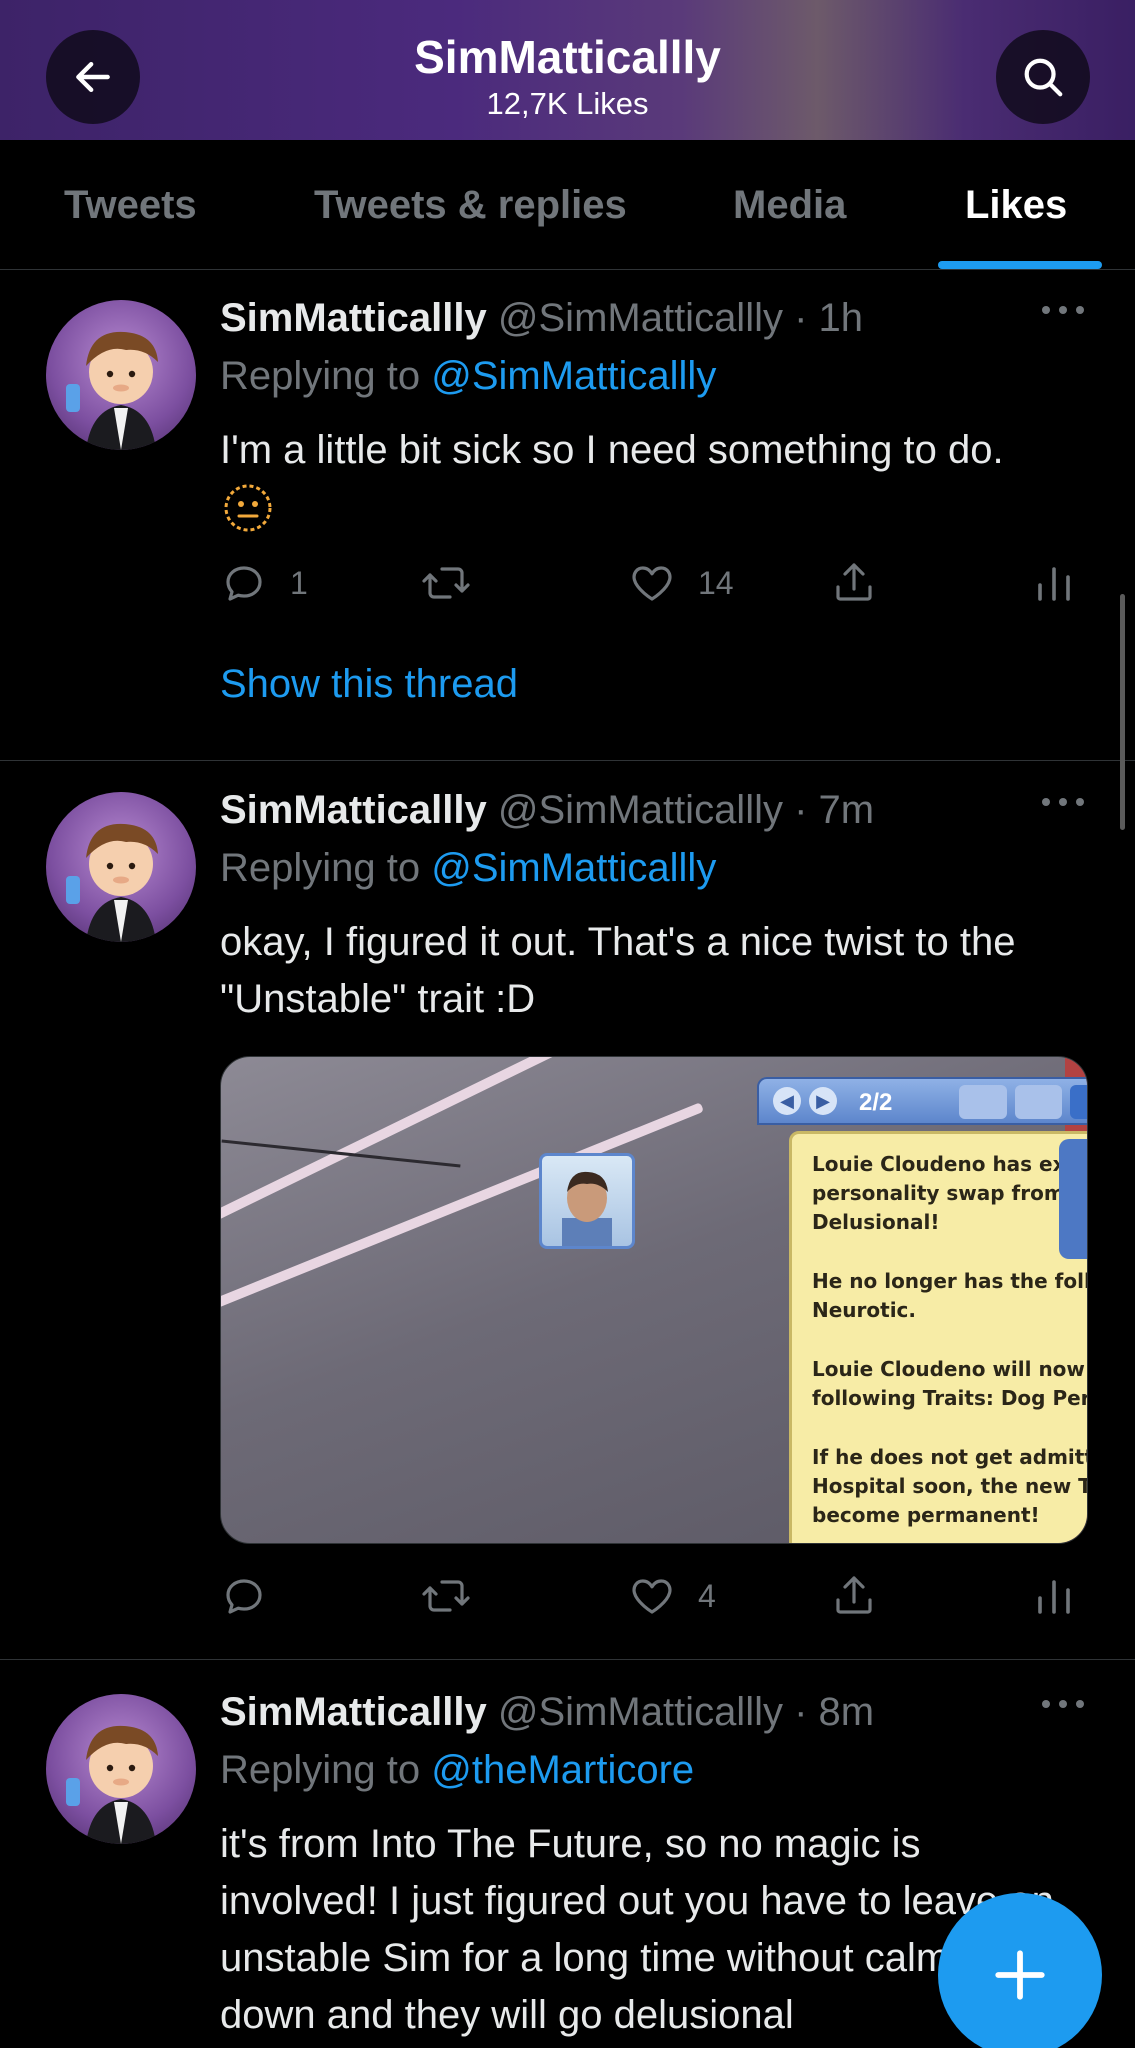 The width and height of the screenshot is (1135, 2048). What do you see at coordinates (130, 205) in the screenshot?
I see `tab-tweets: Tweets` at bounding box center [130, 205].